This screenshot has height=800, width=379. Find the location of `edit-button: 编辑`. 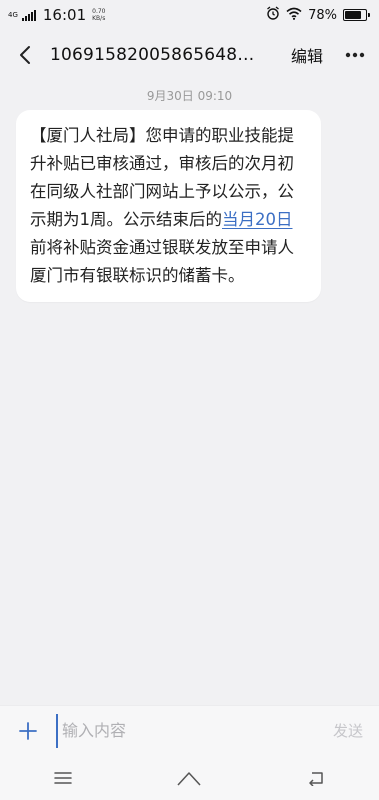

edit-button: 编辑 is located at coordinates (307, 55).